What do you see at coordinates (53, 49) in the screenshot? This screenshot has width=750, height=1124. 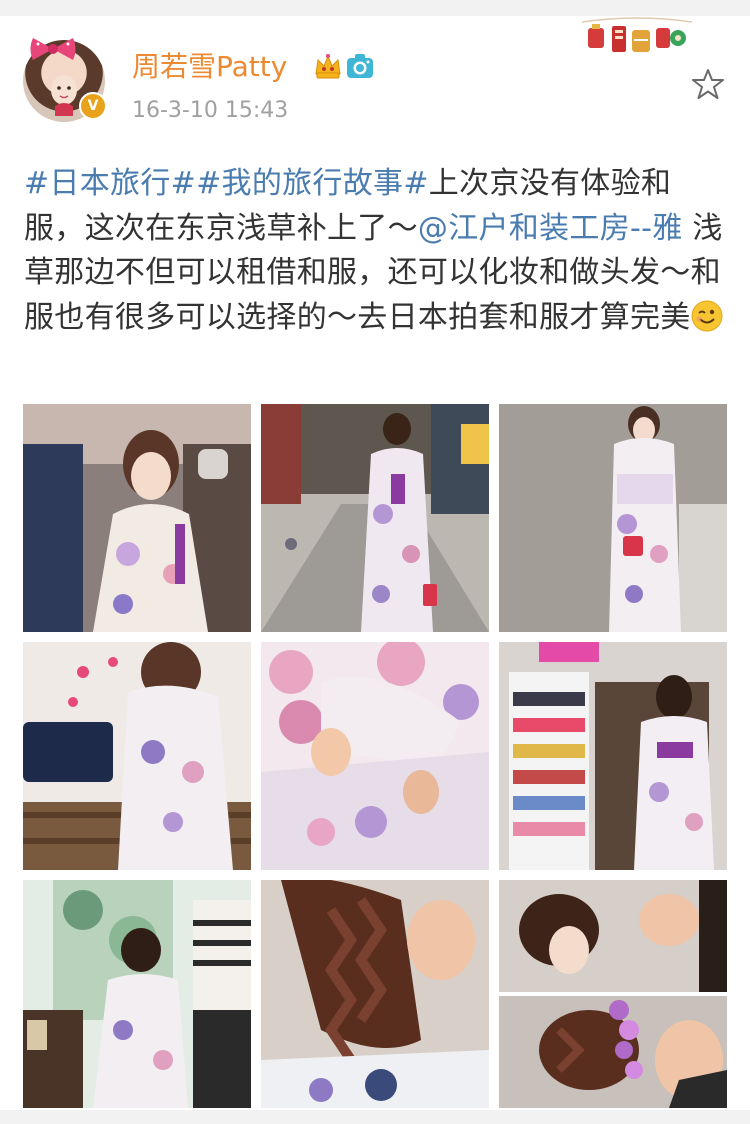 I see `pink-bow-icon` at bounding box center [53, 49].